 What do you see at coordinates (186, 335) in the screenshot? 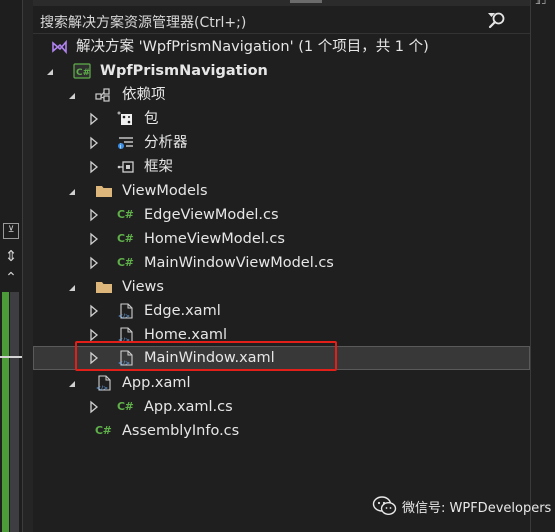
I see `tree-item-label: Home.xaml` at bounding box center [186, 335].